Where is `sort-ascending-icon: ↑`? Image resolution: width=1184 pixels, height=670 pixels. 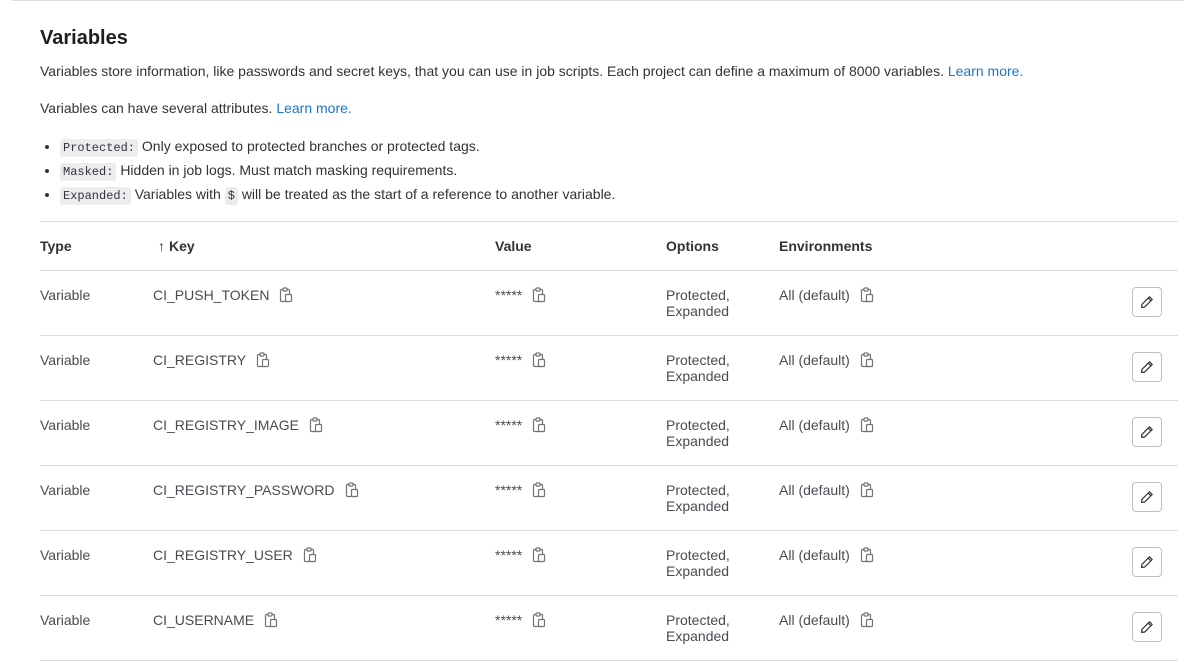
sort-ascending-icon: ↑ is located at coordinates (161, 246).